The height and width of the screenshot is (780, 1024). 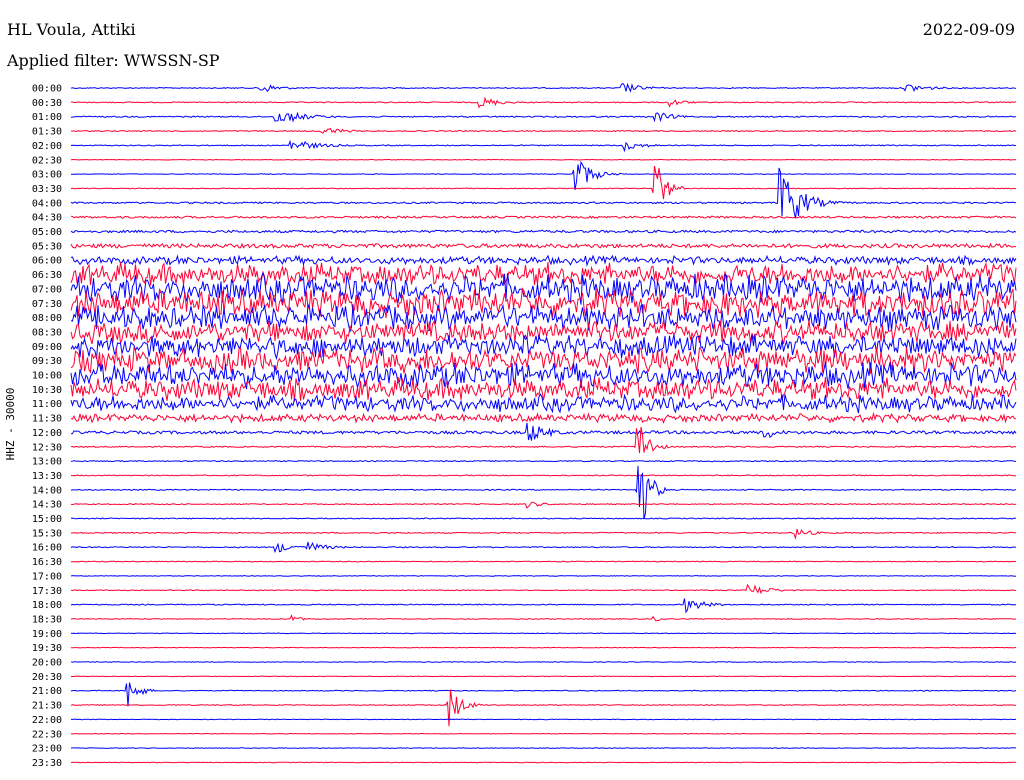 I want to click on row-label-1600: 16:00, so click(x=47, y=548).